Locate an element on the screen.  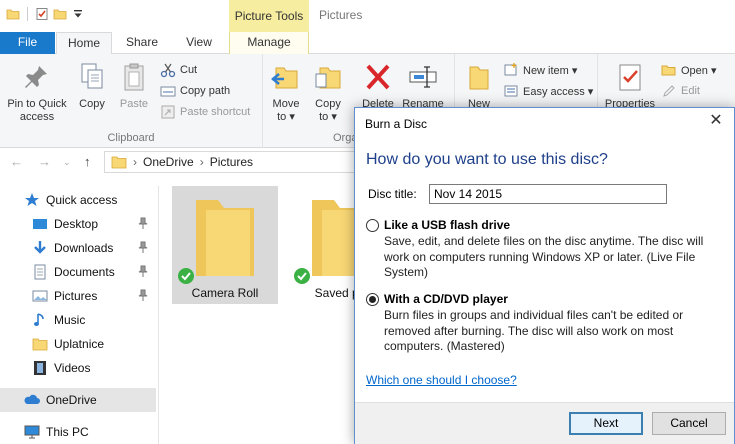
nav-desktop: Desktop is located at coordinates (78, 224).